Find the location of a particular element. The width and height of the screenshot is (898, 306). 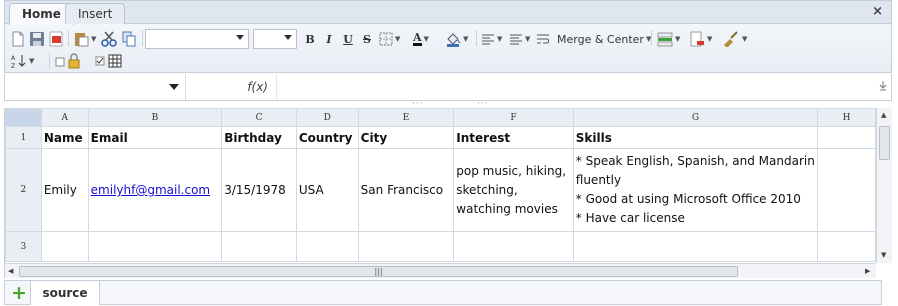

table-cell: Emily is located at coordinates (64, 190).